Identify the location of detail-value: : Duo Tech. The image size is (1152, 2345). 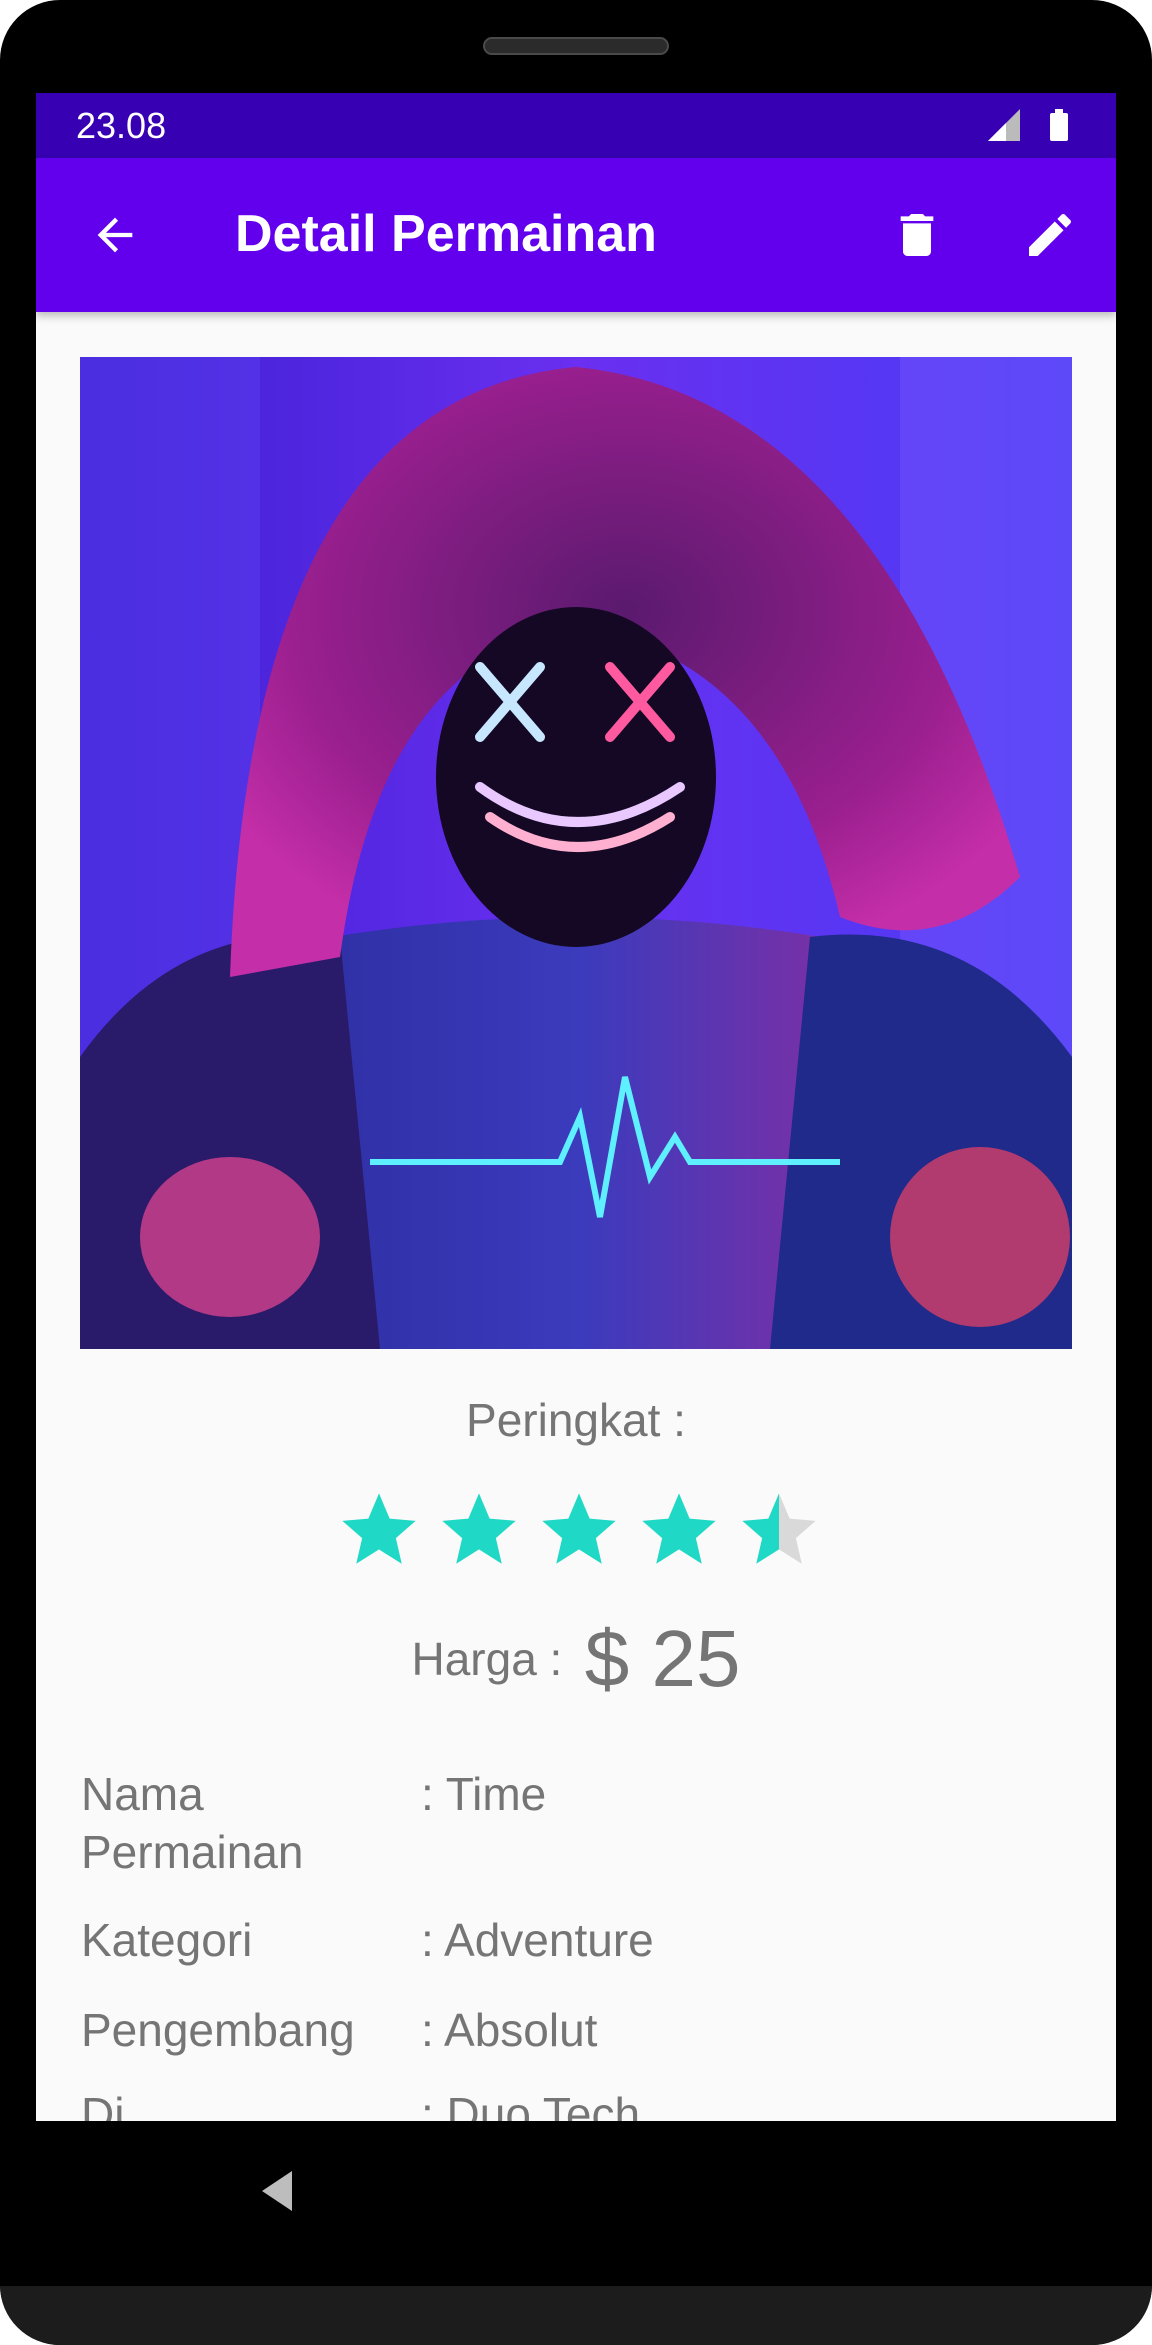
(531, 2104).